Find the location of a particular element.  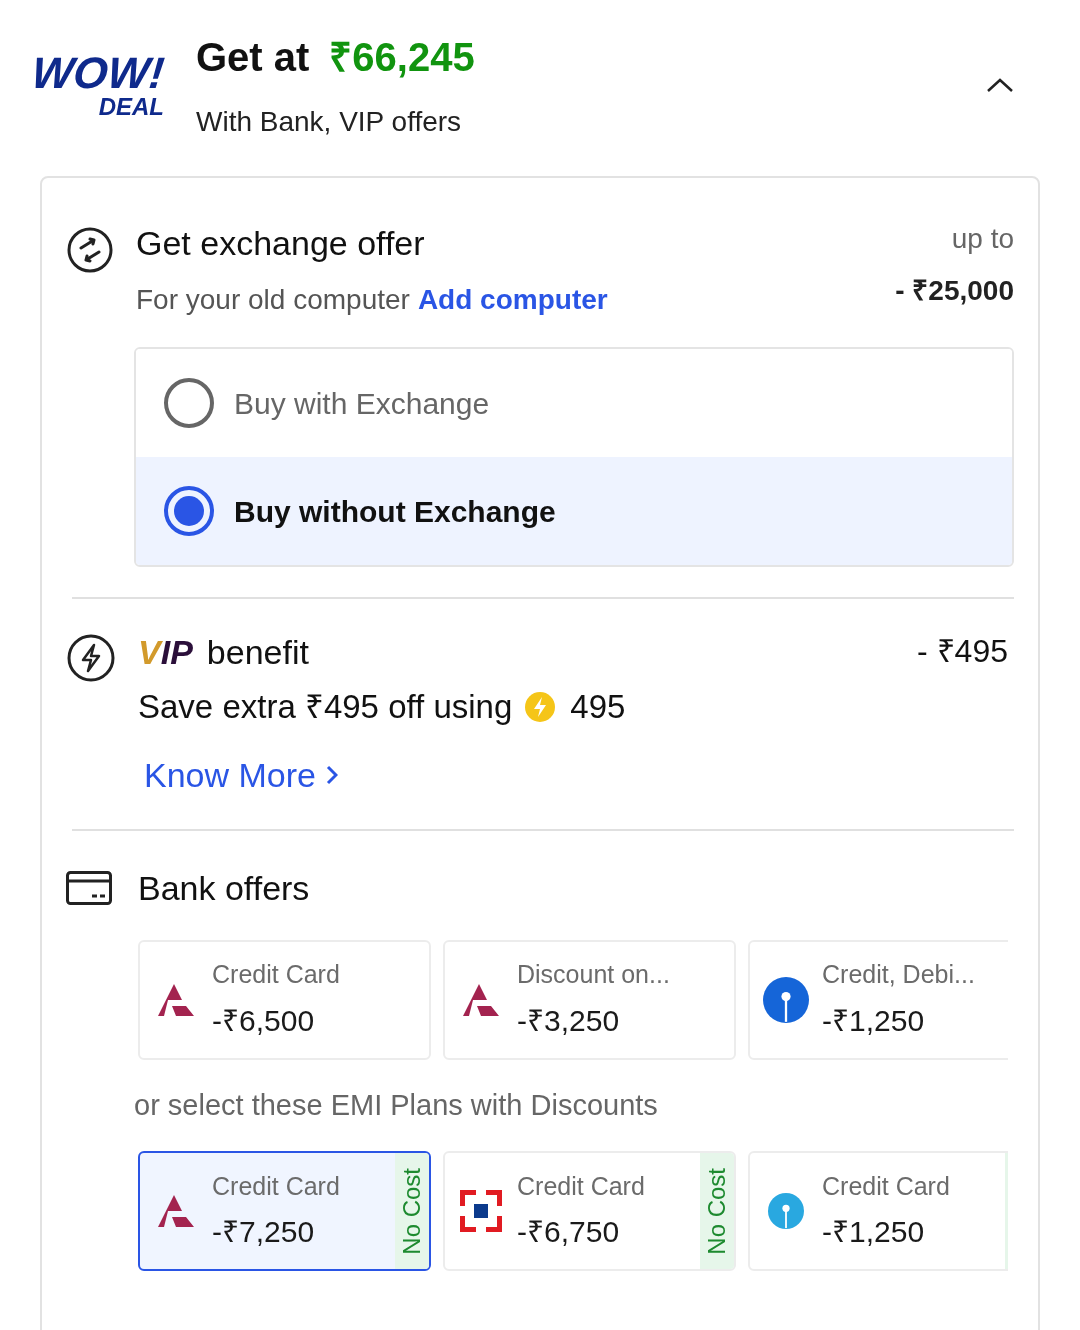

chevron-icon is located at coordinates (1000, 85).